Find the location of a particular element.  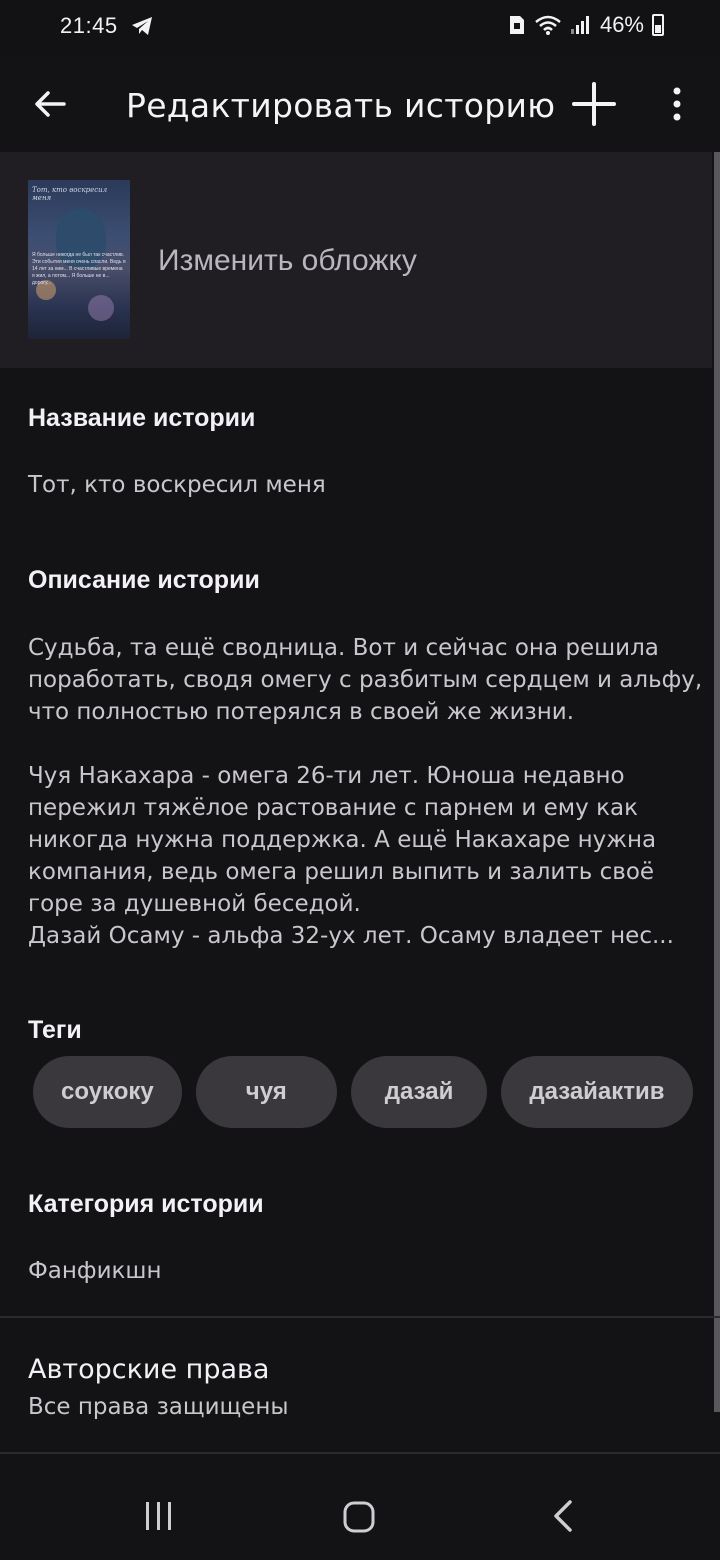

back-arrow-icon is located at coordinates (50, 104).